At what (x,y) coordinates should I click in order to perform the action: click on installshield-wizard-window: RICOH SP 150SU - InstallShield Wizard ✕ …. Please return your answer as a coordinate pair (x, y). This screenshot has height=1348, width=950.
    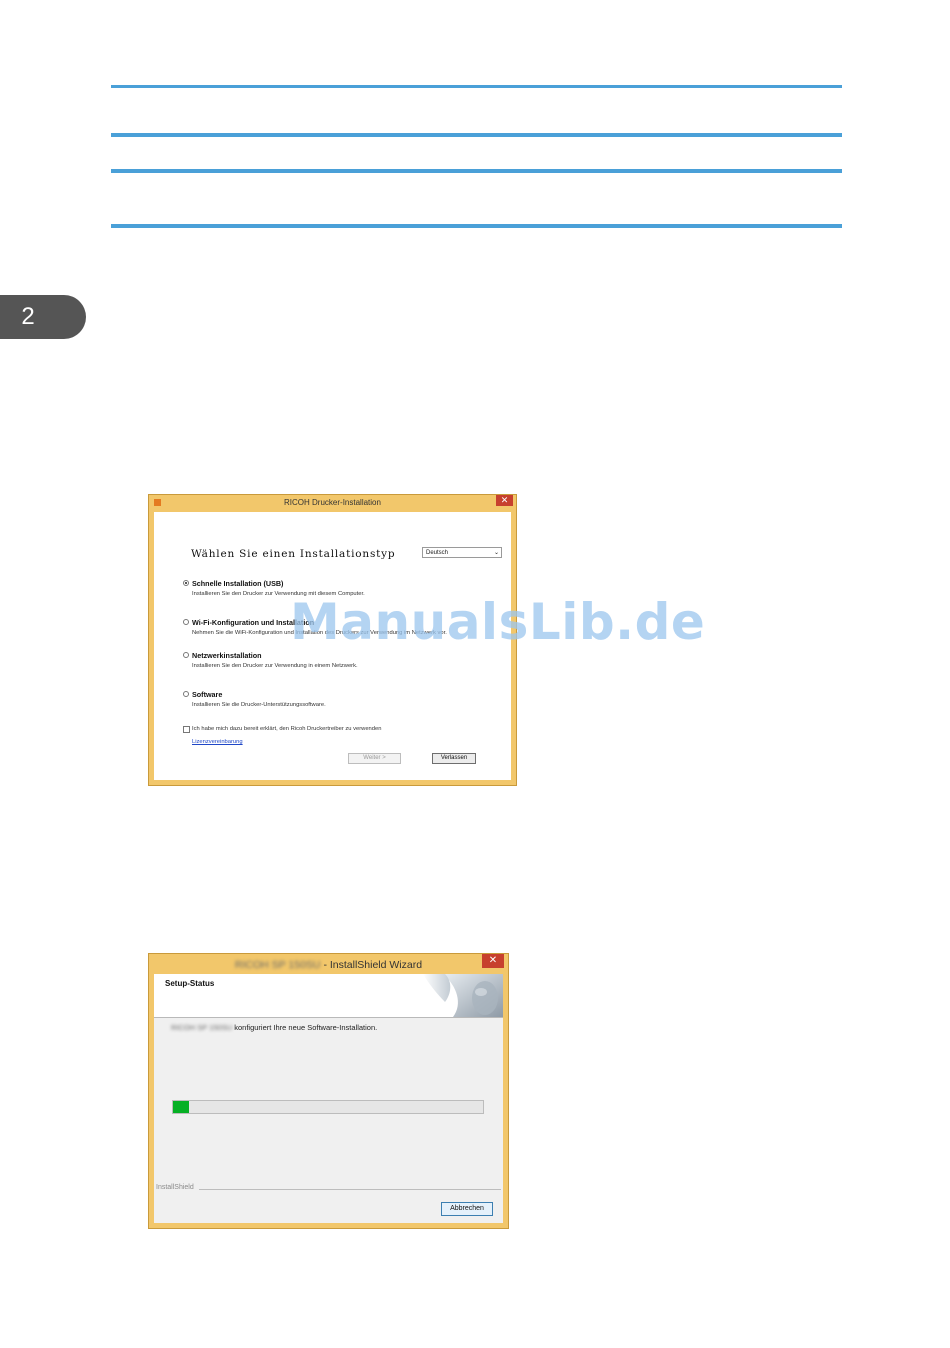
    Looking at the image, I should click on (328, 1091).